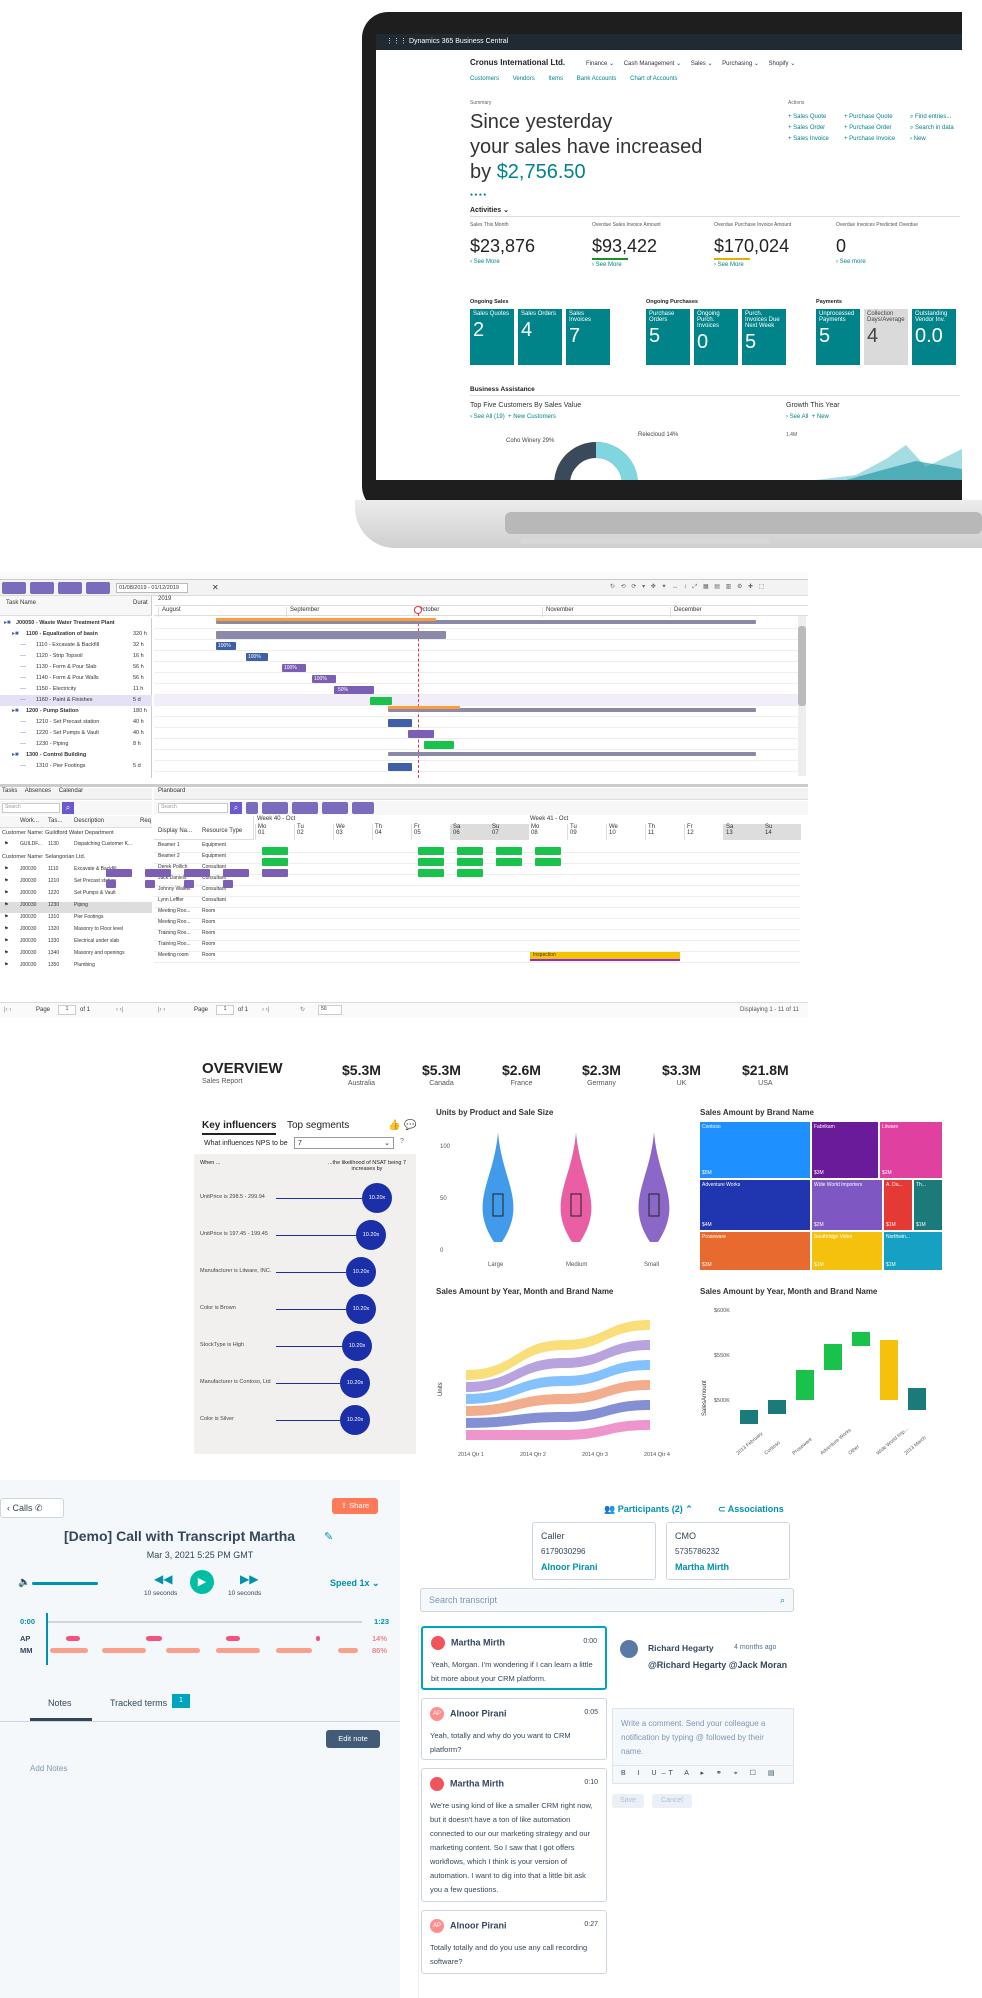  Describe the element at coordinates (43, 857) in the screenshot. I see `customer-group-header: Customer Name: Selangorian Ltd.` at that location.